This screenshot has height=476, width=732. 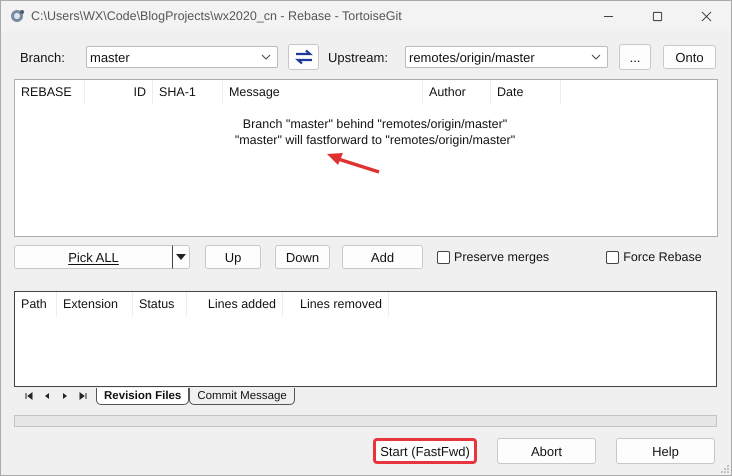 I want to click on column-header: ID, so click(x=119, y=92).